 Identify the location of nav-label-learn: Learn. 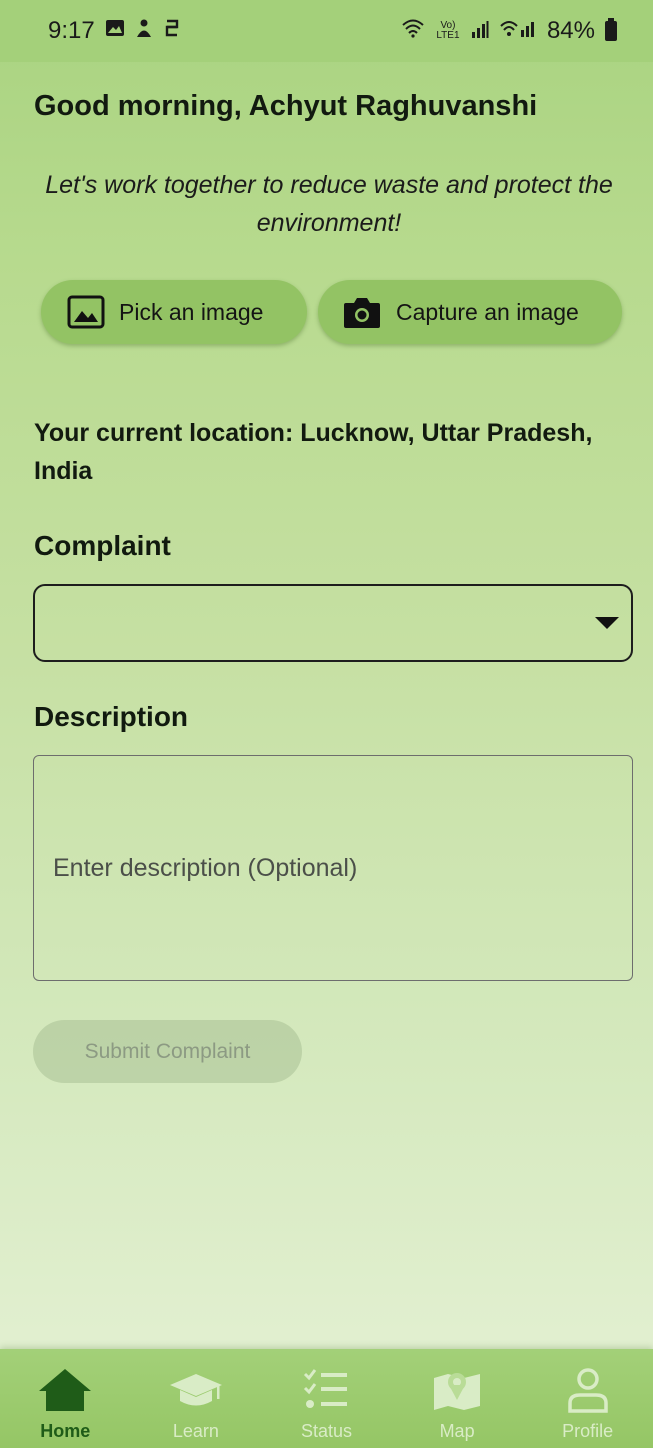
(195, 1431).